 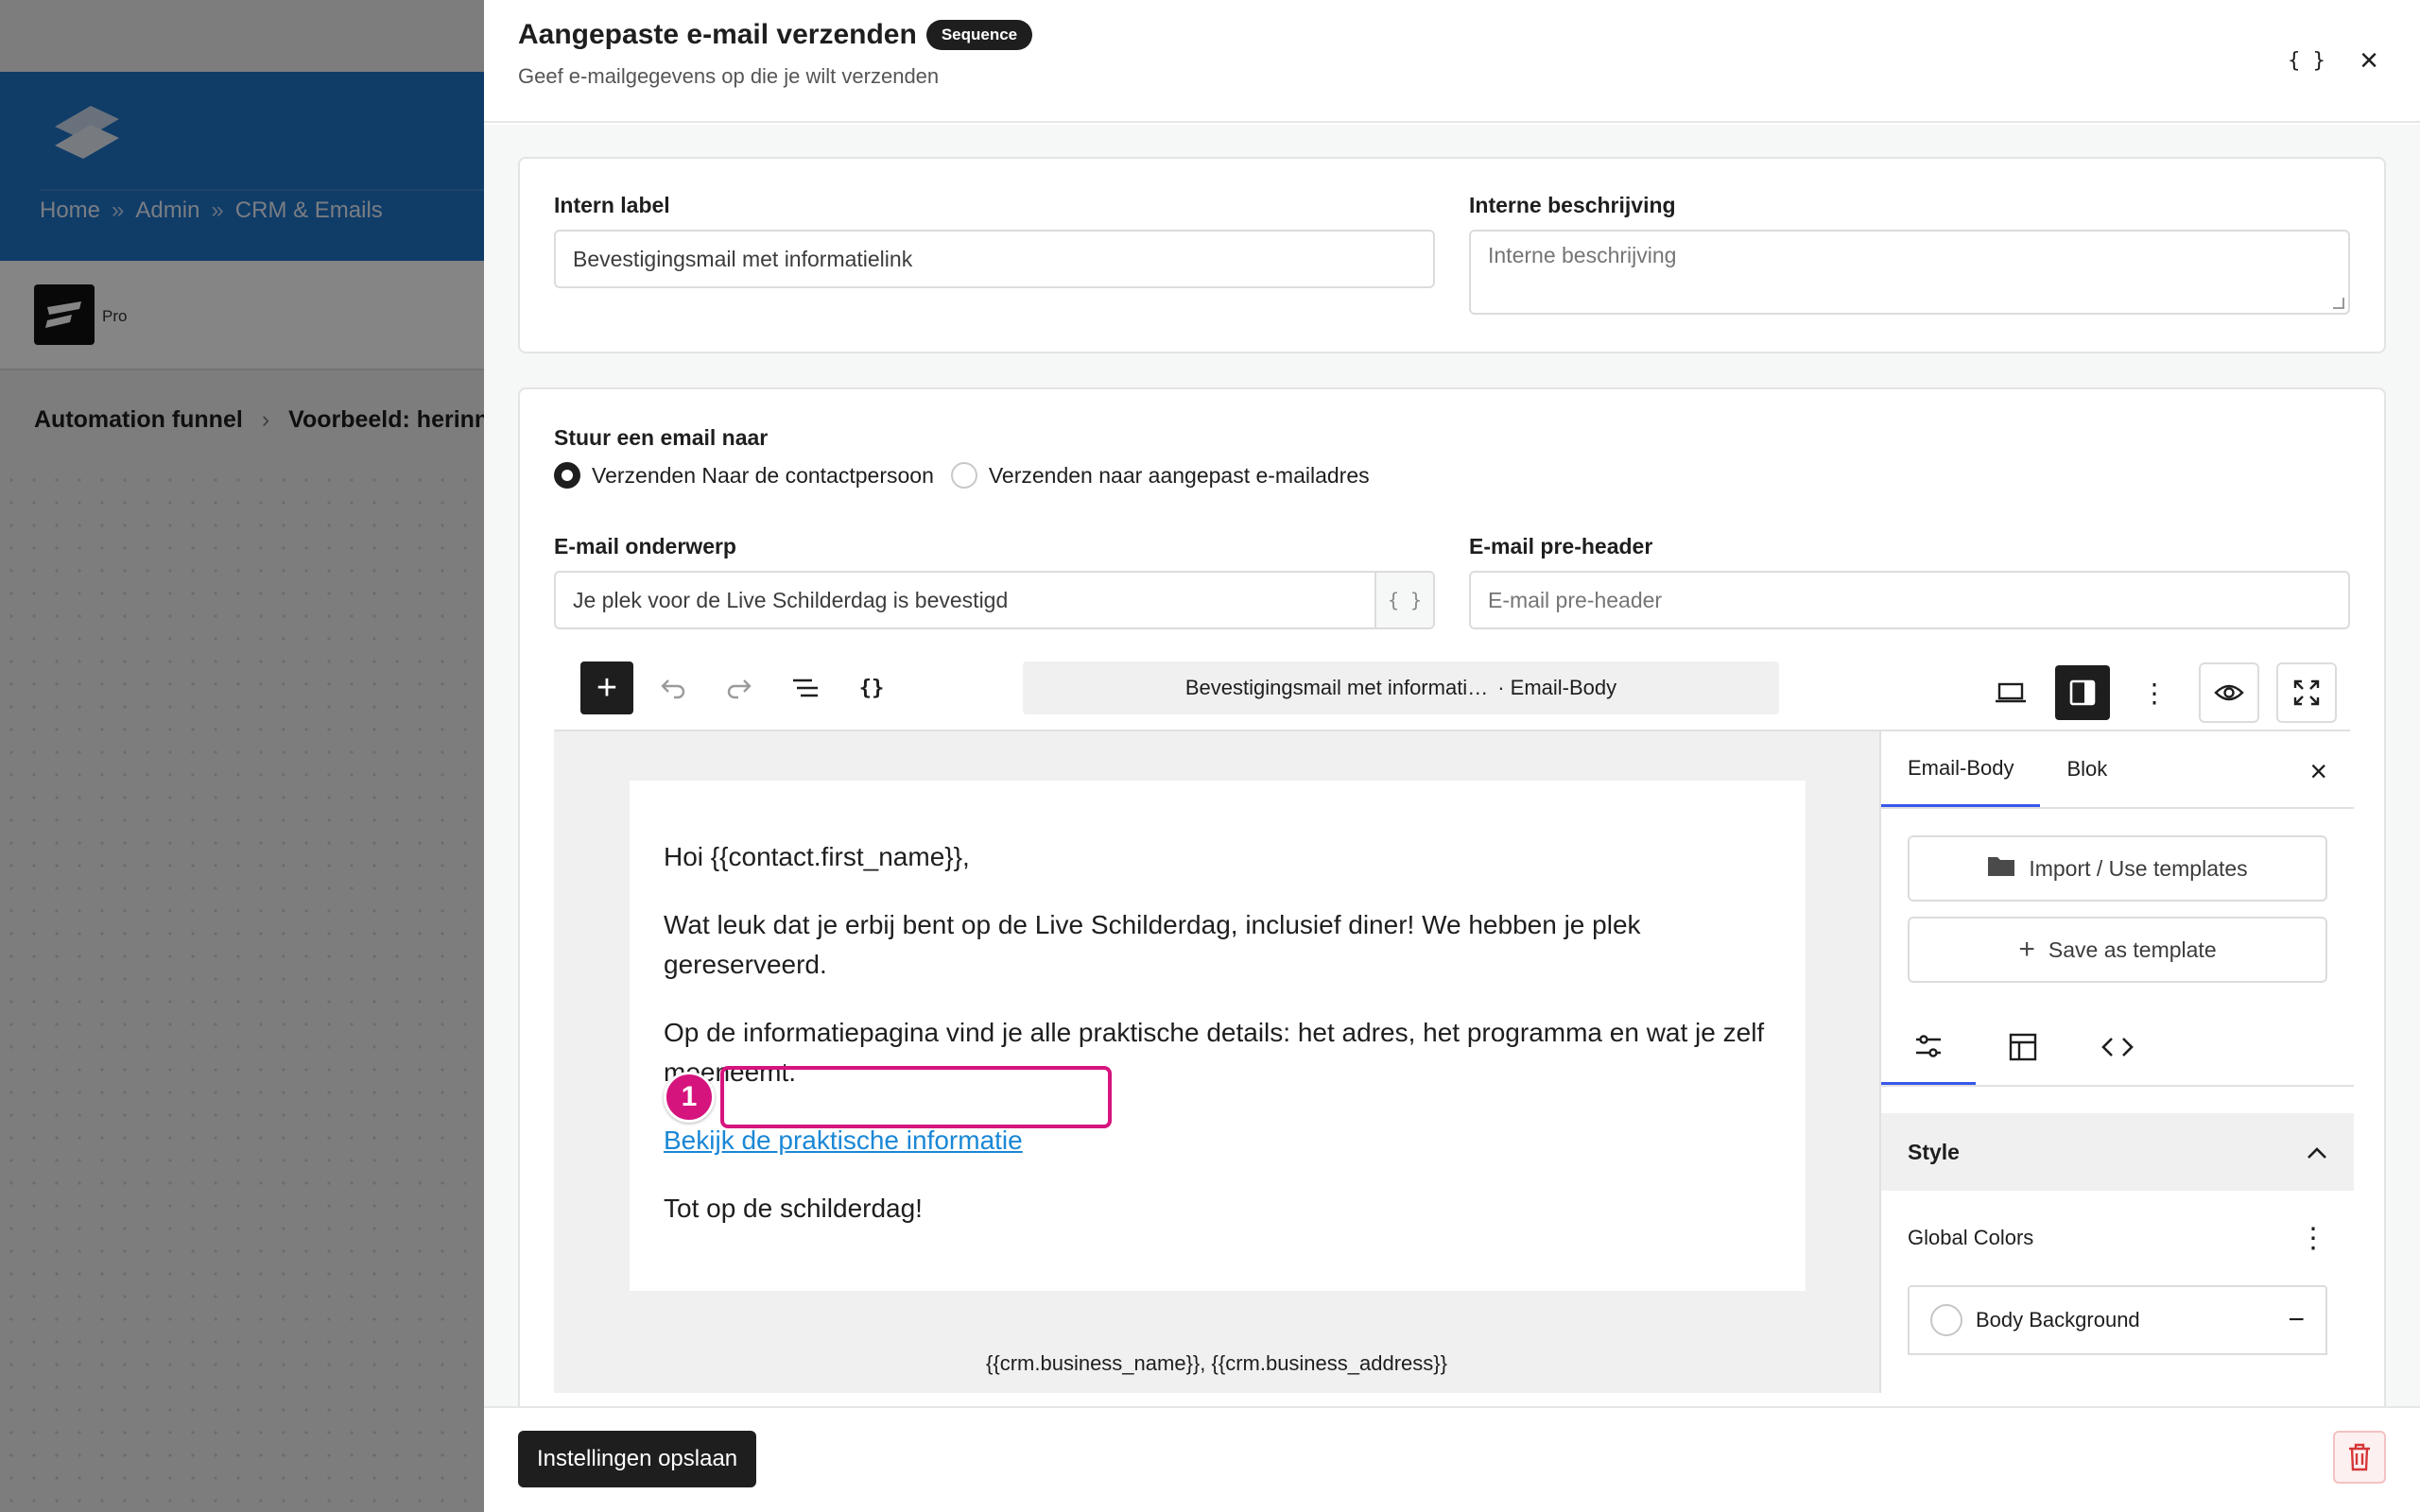 I want to click on merge-tags-icon: {}, so click(x=871, y=688).